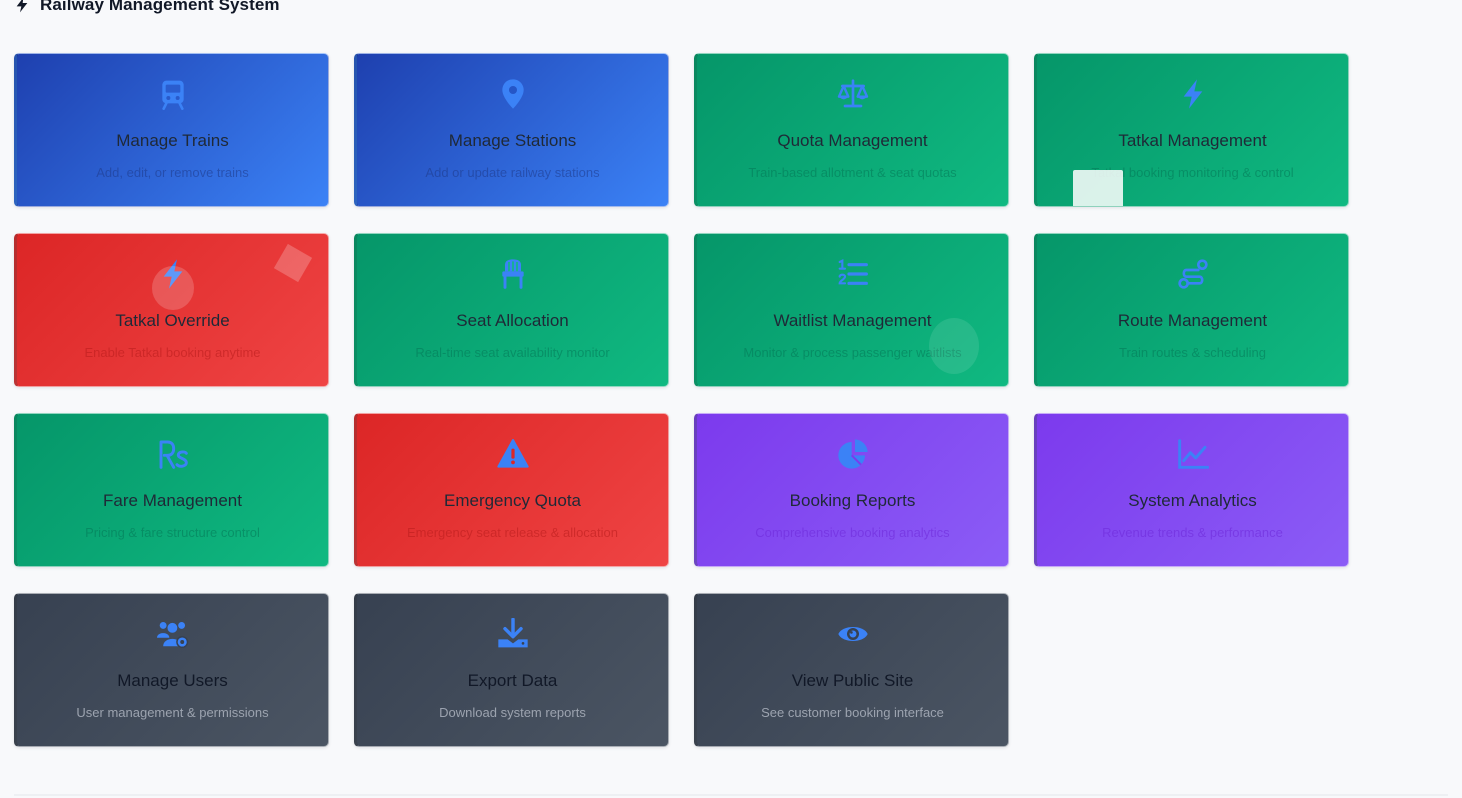 The width and height of the screenshot is (1462, 798). What do you see at coordinates (1192, 352) in the screenshot?
I see `card-description: Train routes & scheduling` at bounding box center [1192, 352].